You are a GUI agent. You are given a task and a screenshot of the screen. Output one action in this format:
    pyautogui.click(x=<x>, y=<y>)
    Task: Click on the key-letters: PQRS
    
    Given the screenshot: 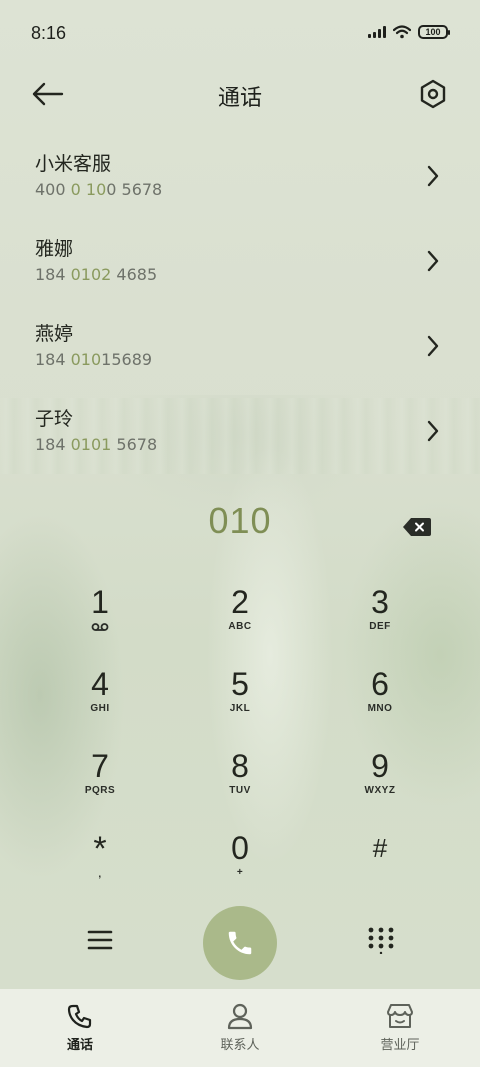 What is the action you would take?
    pyautogui.click(x=100, y=790)
    